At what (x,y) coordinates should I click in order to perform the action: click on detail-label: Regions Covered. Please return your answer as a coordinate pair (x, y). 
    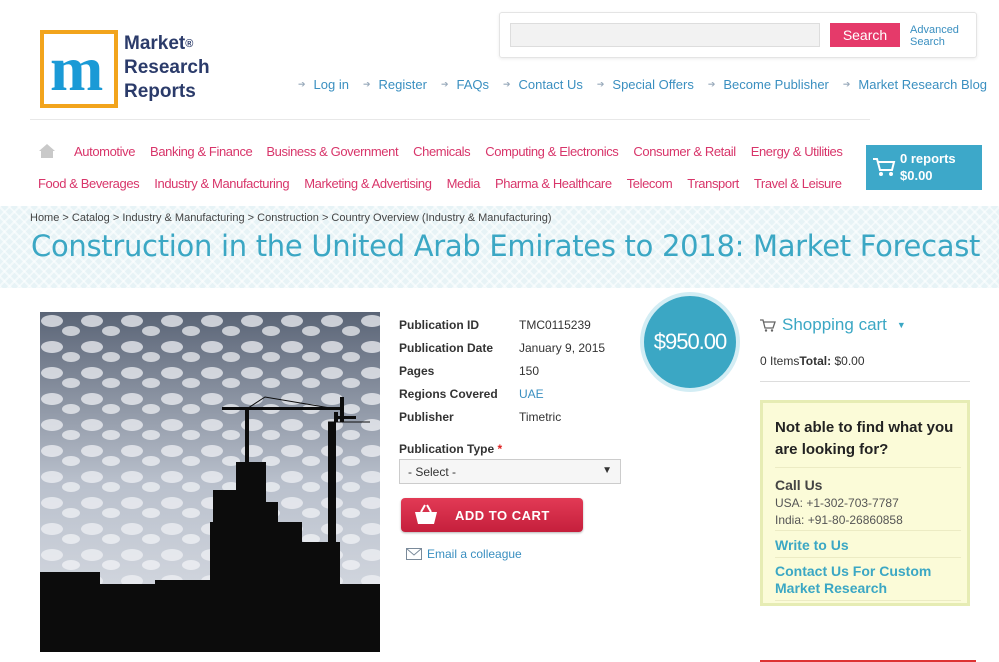
    Looking at the image, I should click on (448, 393).